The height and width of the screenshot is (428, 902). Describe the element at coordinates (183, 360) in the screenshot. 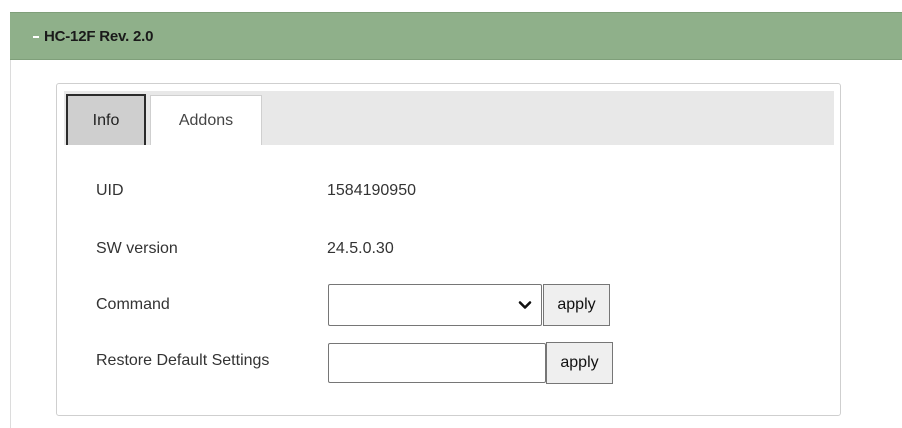

I see `restore-default-label: Restore Default Settings` at that location.